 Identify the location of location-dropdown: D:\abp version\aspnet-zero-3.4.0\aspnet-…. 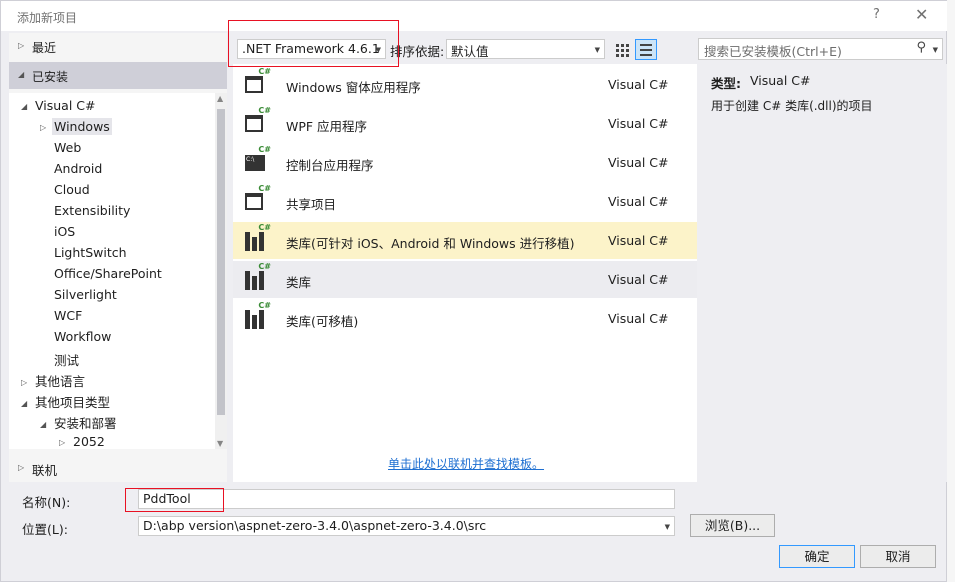
(406, 526).